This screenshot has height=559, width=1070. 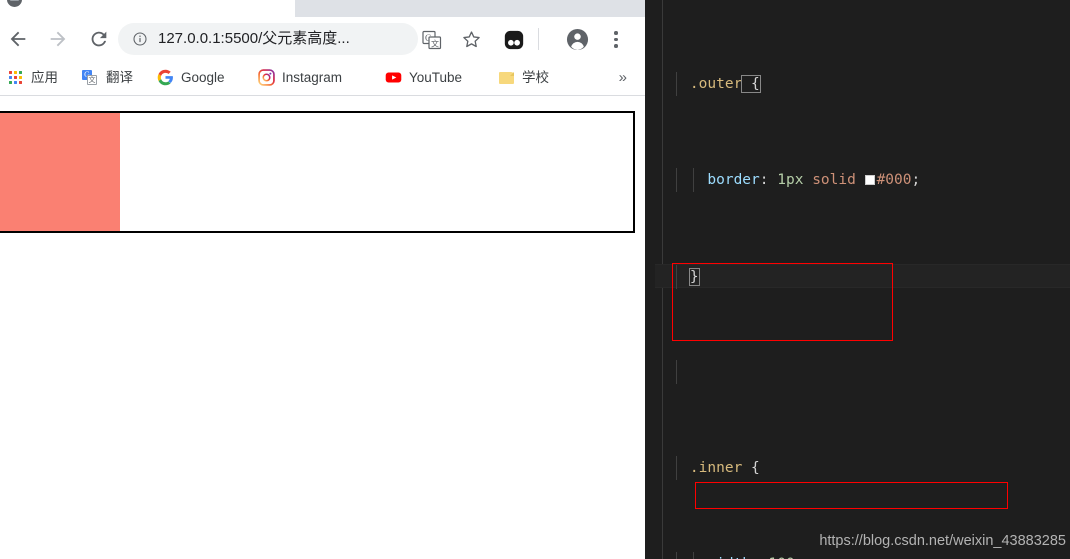 What do you see at coordinates (393, 77) in the screenshot?
I see `youtube-icon` at bounding box center [393, 77].